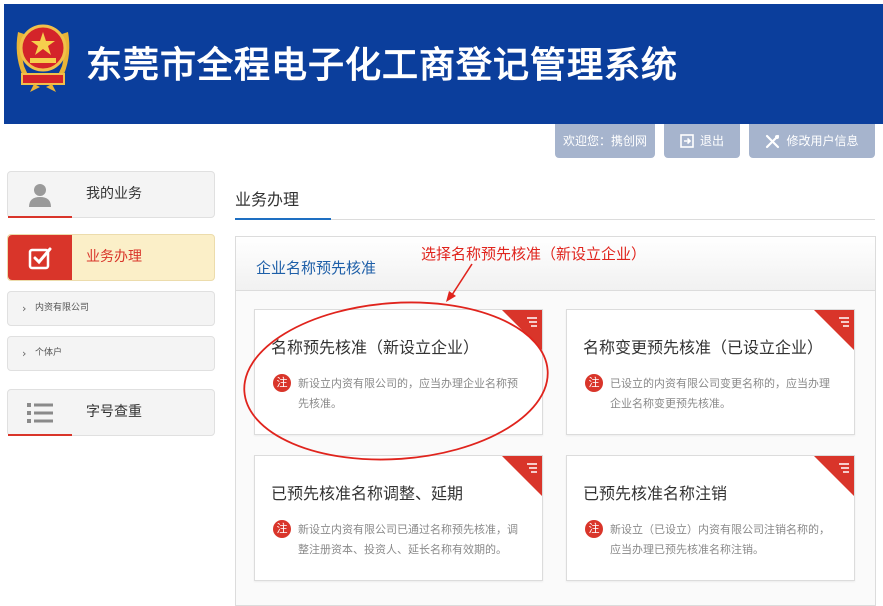 Image resolution: width=883 pixels, height=606 pixels. I want to click on sidebar-sub-item-label: 个体户, so click(49, 353).